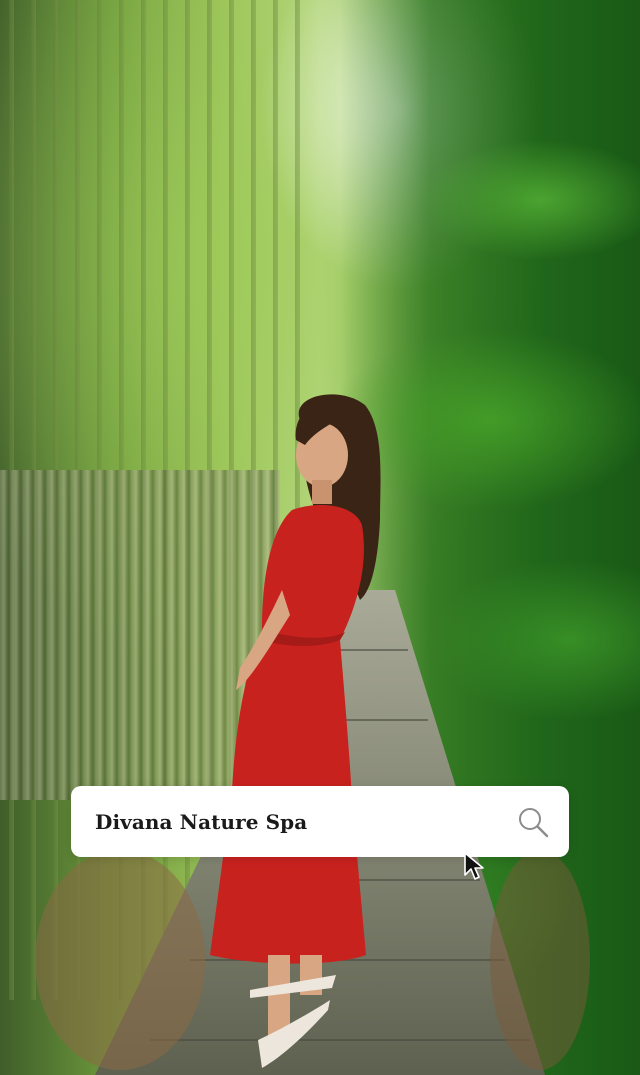 Image resolution: width=640 pixels, height=1075 pixels. What do you see at coordinates (474, 866) in the screenshot?
I see `mouse-pointer-icon` at bounding box center [474, 866].